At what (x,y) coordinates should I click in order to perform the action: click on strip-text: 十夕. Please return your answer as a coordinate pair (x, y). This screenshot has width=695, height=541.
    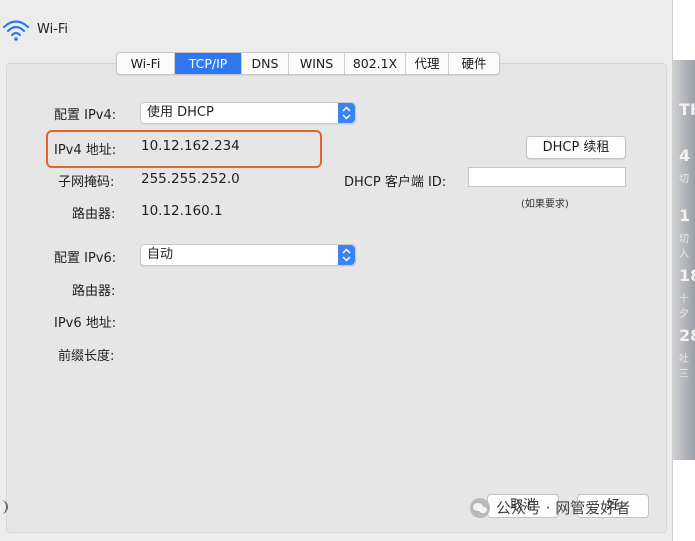
    Looking at the image, I should click on (684, 307).